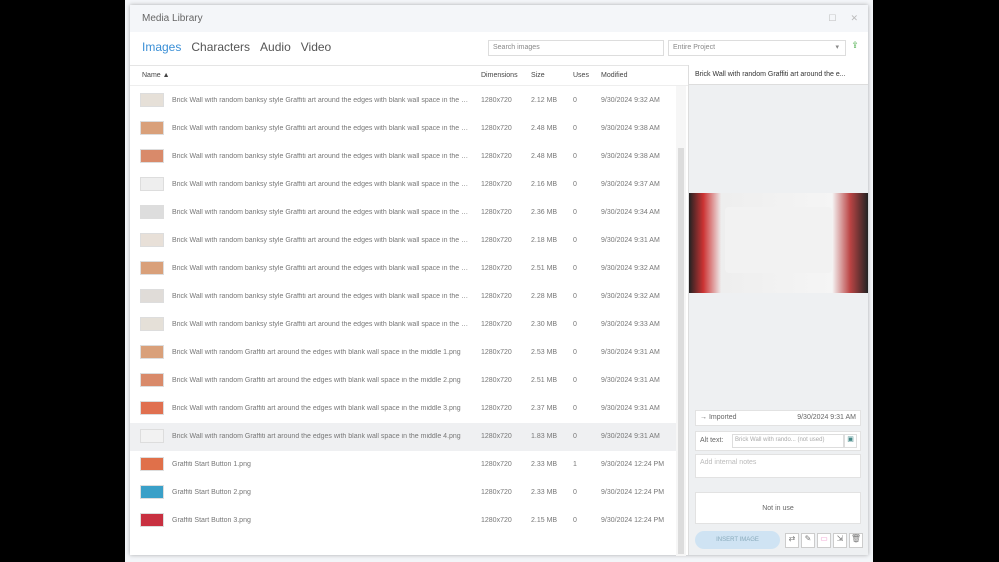  I want to click on col-size: Size, so click(538, 75).